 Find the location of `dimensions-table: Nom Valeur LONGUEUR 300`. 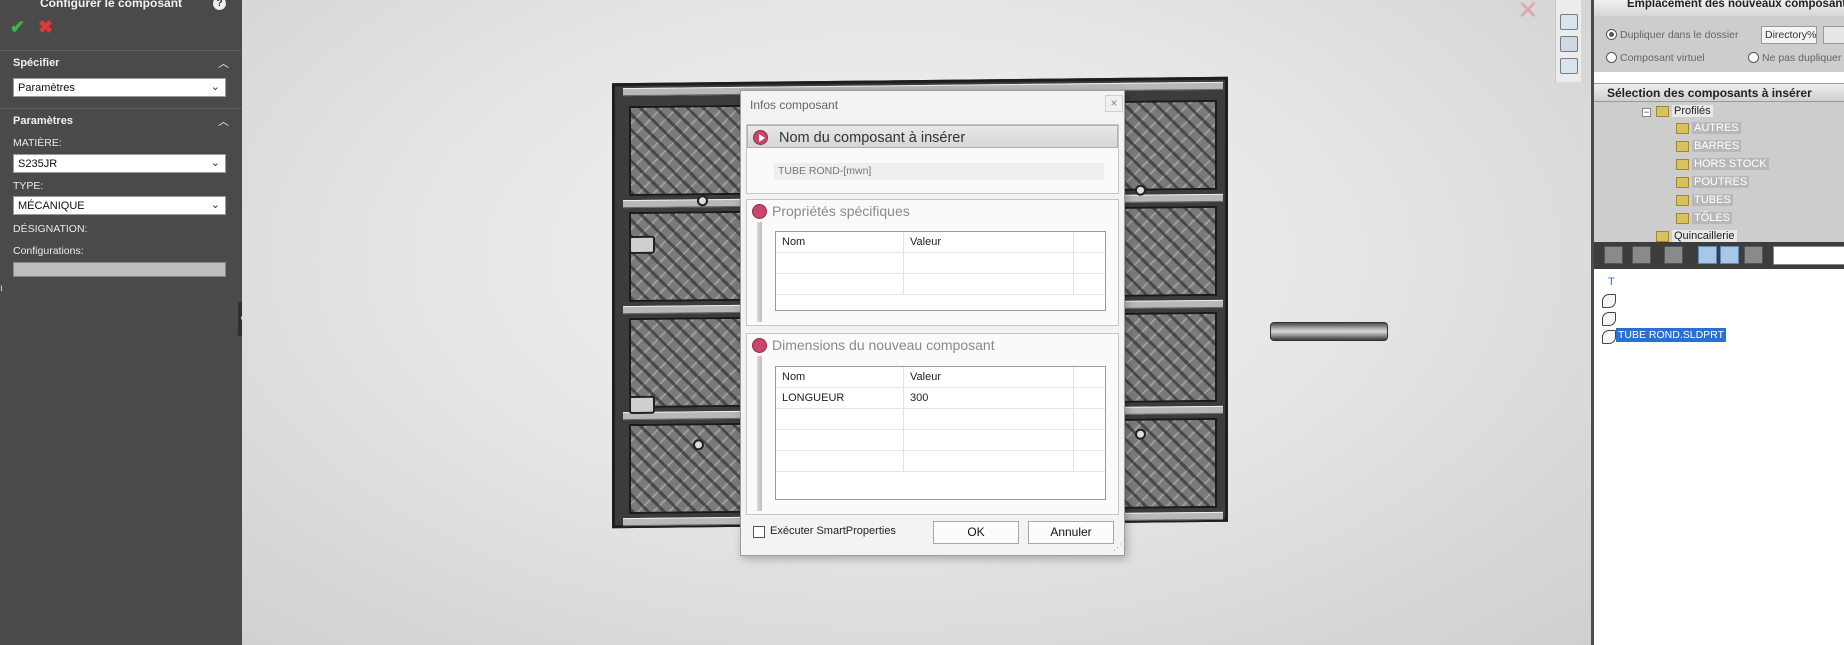

dimensions-table: Nom Valeur LONGUEUR 300 is located at coordinates (940, 433).